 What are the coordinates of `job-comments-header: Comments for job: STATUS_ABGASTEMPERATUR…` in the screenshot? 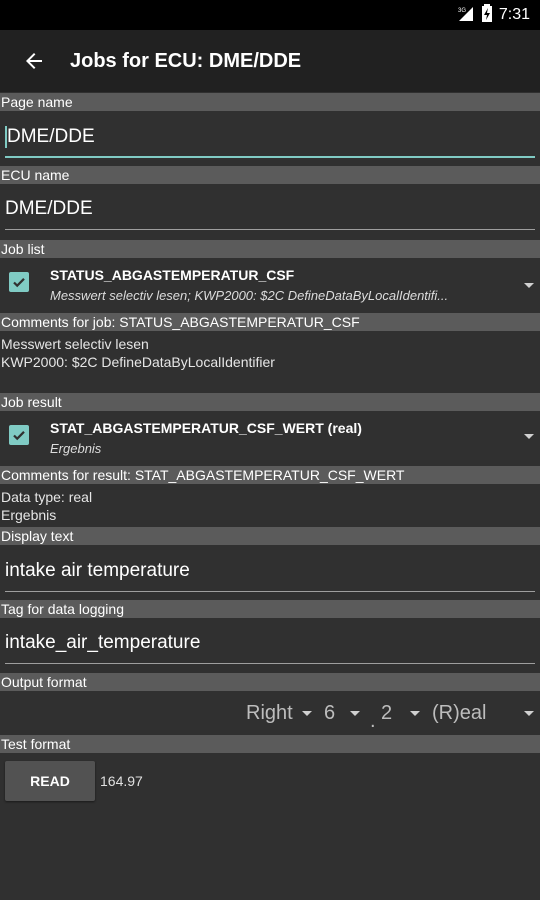 It's located at (270, 322).